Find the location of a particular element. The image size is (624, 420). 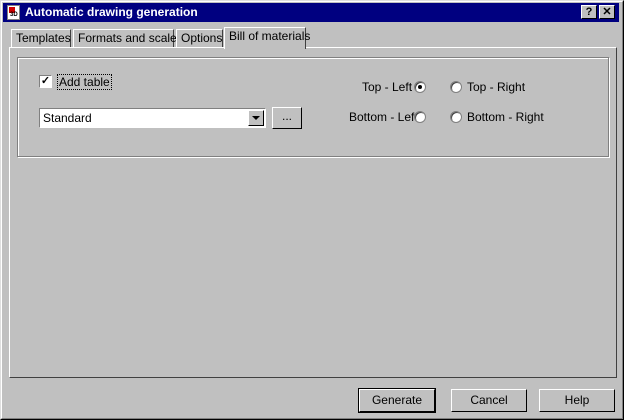

bottom-left-radio is located at coordinates (420, 117).